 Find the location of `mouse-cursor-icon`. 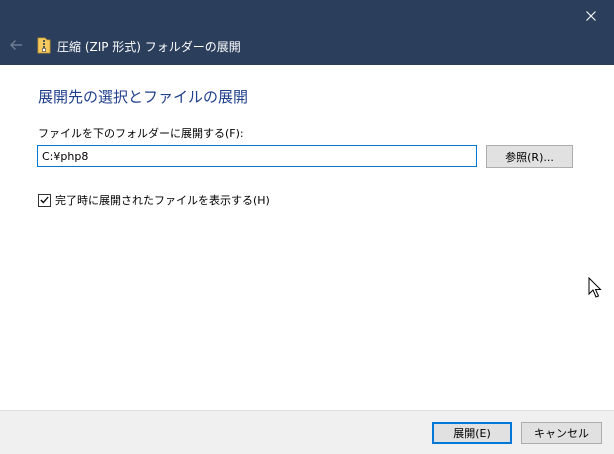

mouse-cursor-icon is located at coordinates (595, 287).